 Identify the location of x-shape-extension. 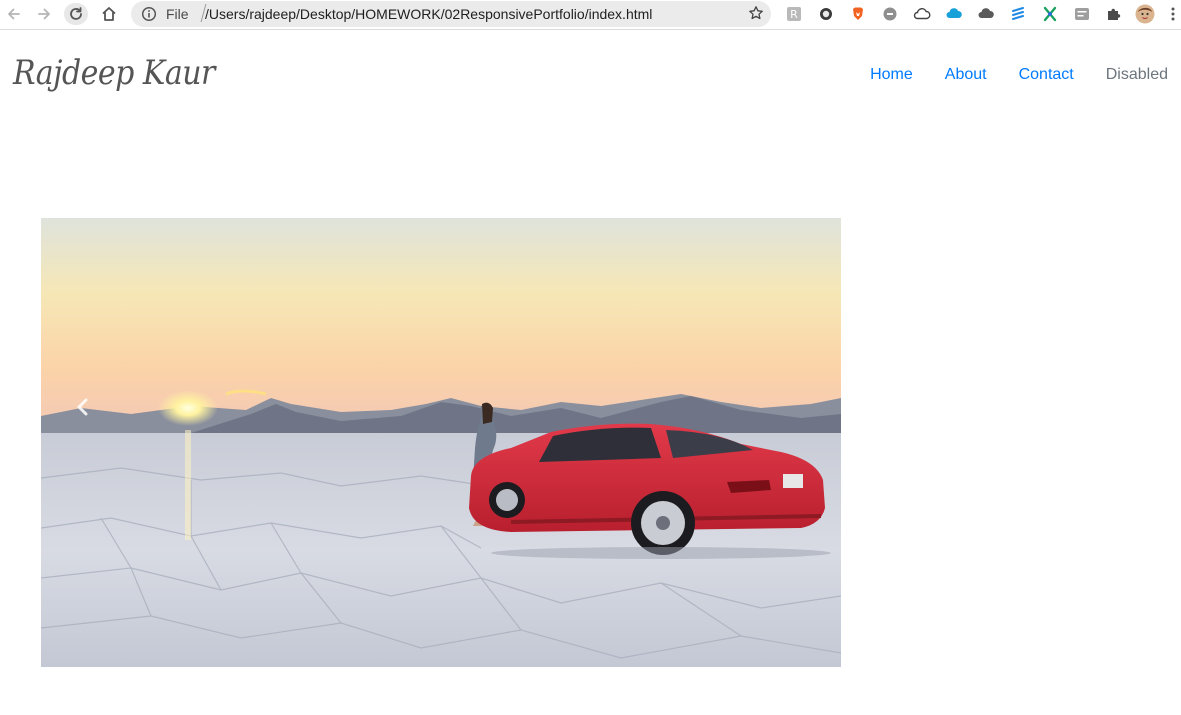
(1050, 14).